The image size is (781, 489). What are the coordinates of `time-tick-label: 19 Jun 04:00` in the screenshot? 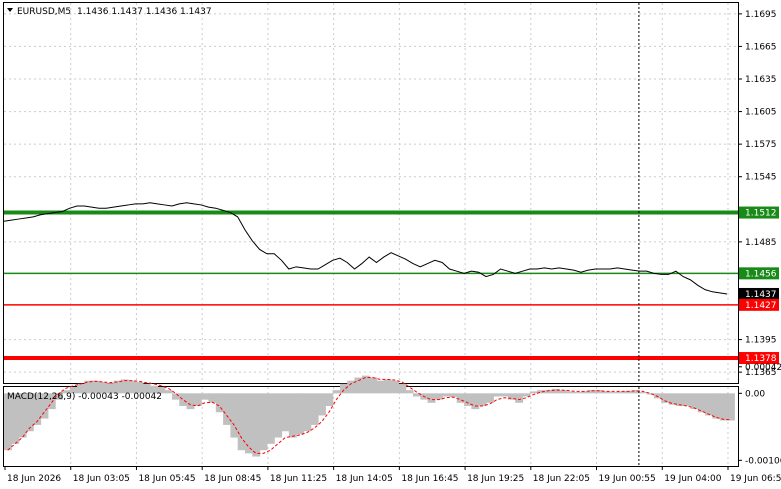 It's located at (692, 479).